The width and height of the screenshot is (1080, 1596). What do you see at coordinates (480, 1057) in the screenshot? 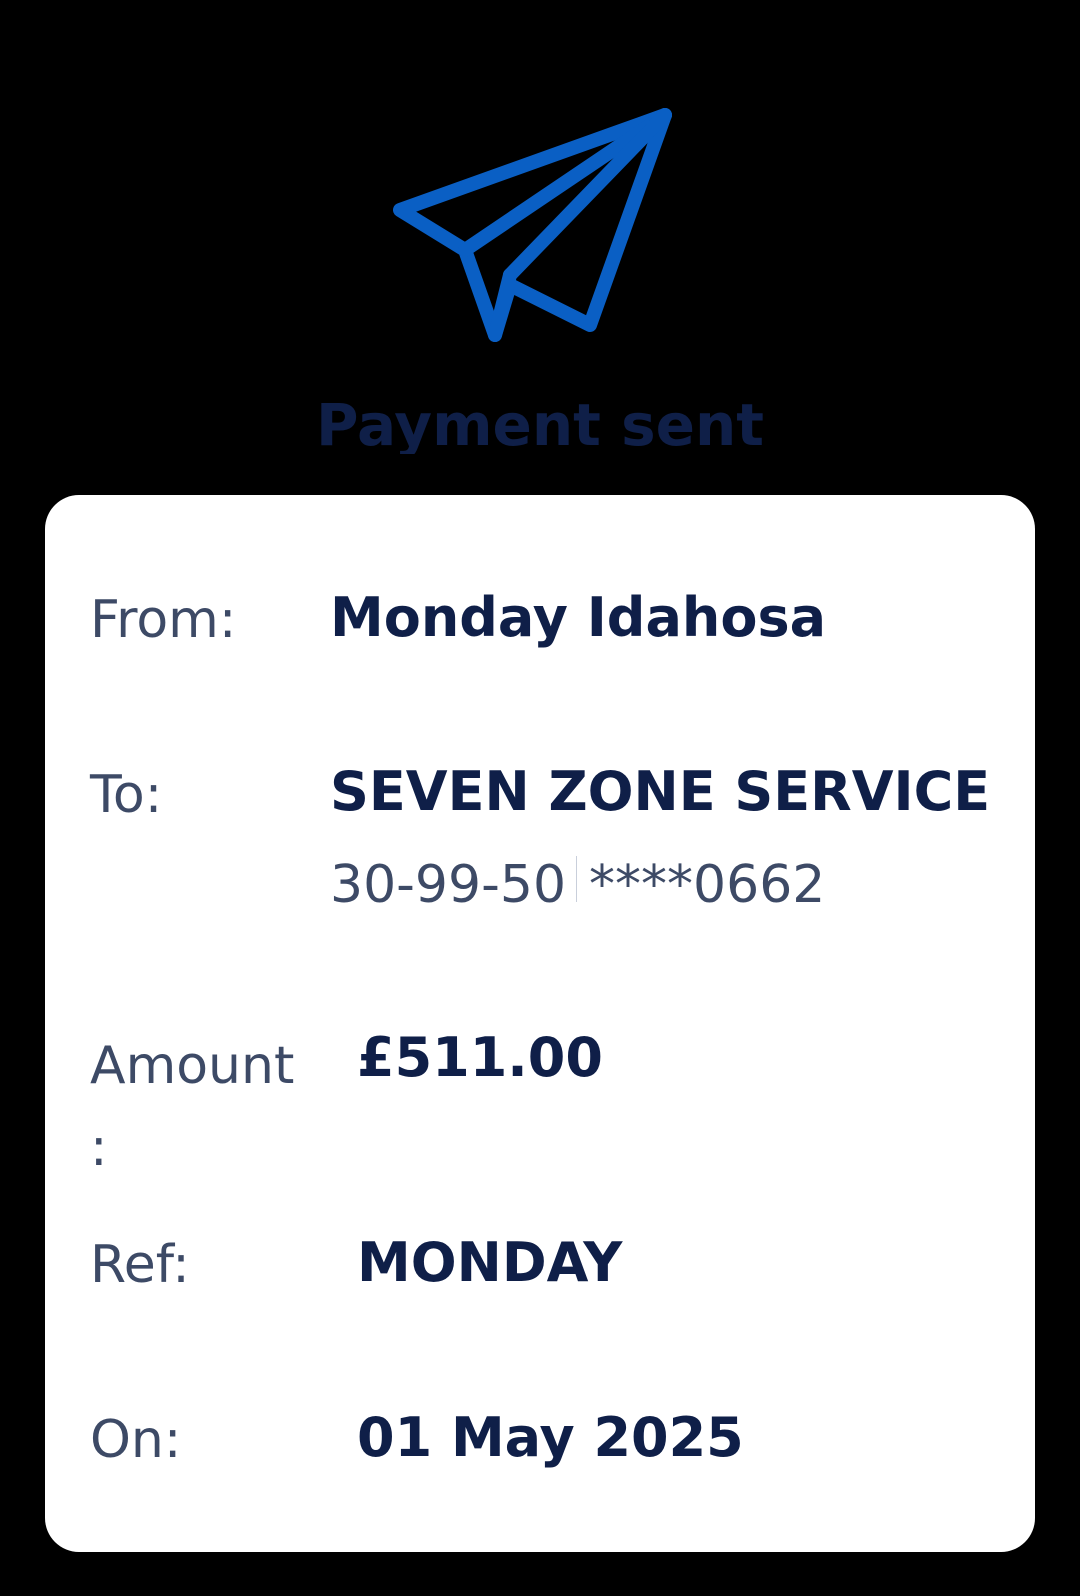
I see `amount-value: £511.00` at bounding box center [480, 1057].